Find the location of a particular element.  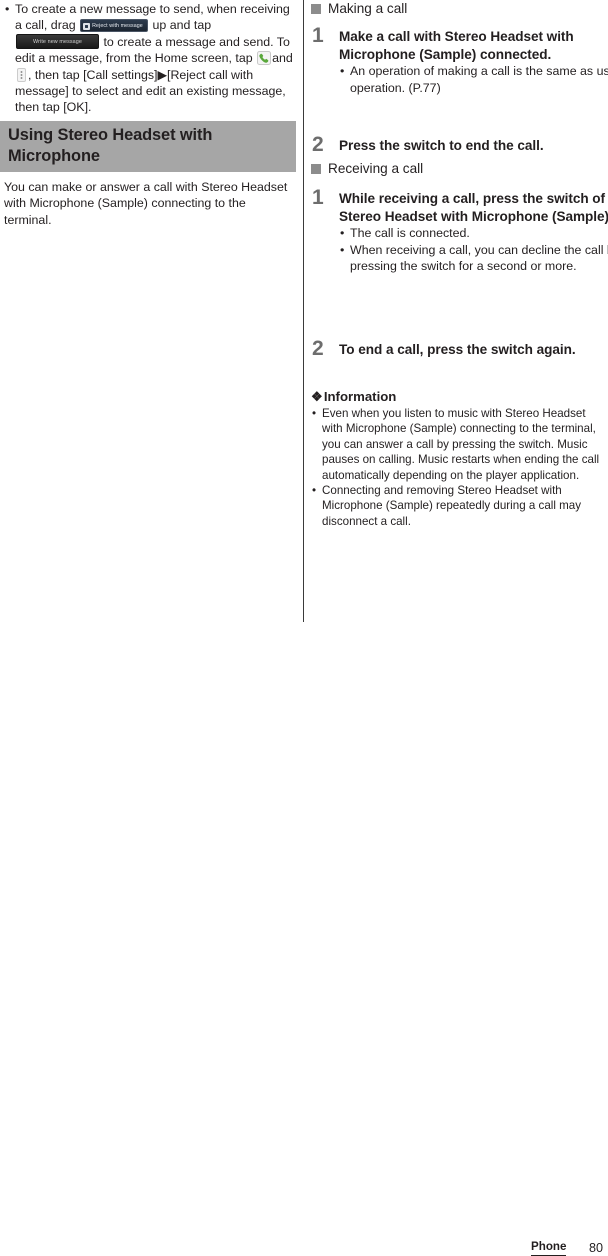

subsection-heading: Receiving a call is located at coordinates (456, 169).